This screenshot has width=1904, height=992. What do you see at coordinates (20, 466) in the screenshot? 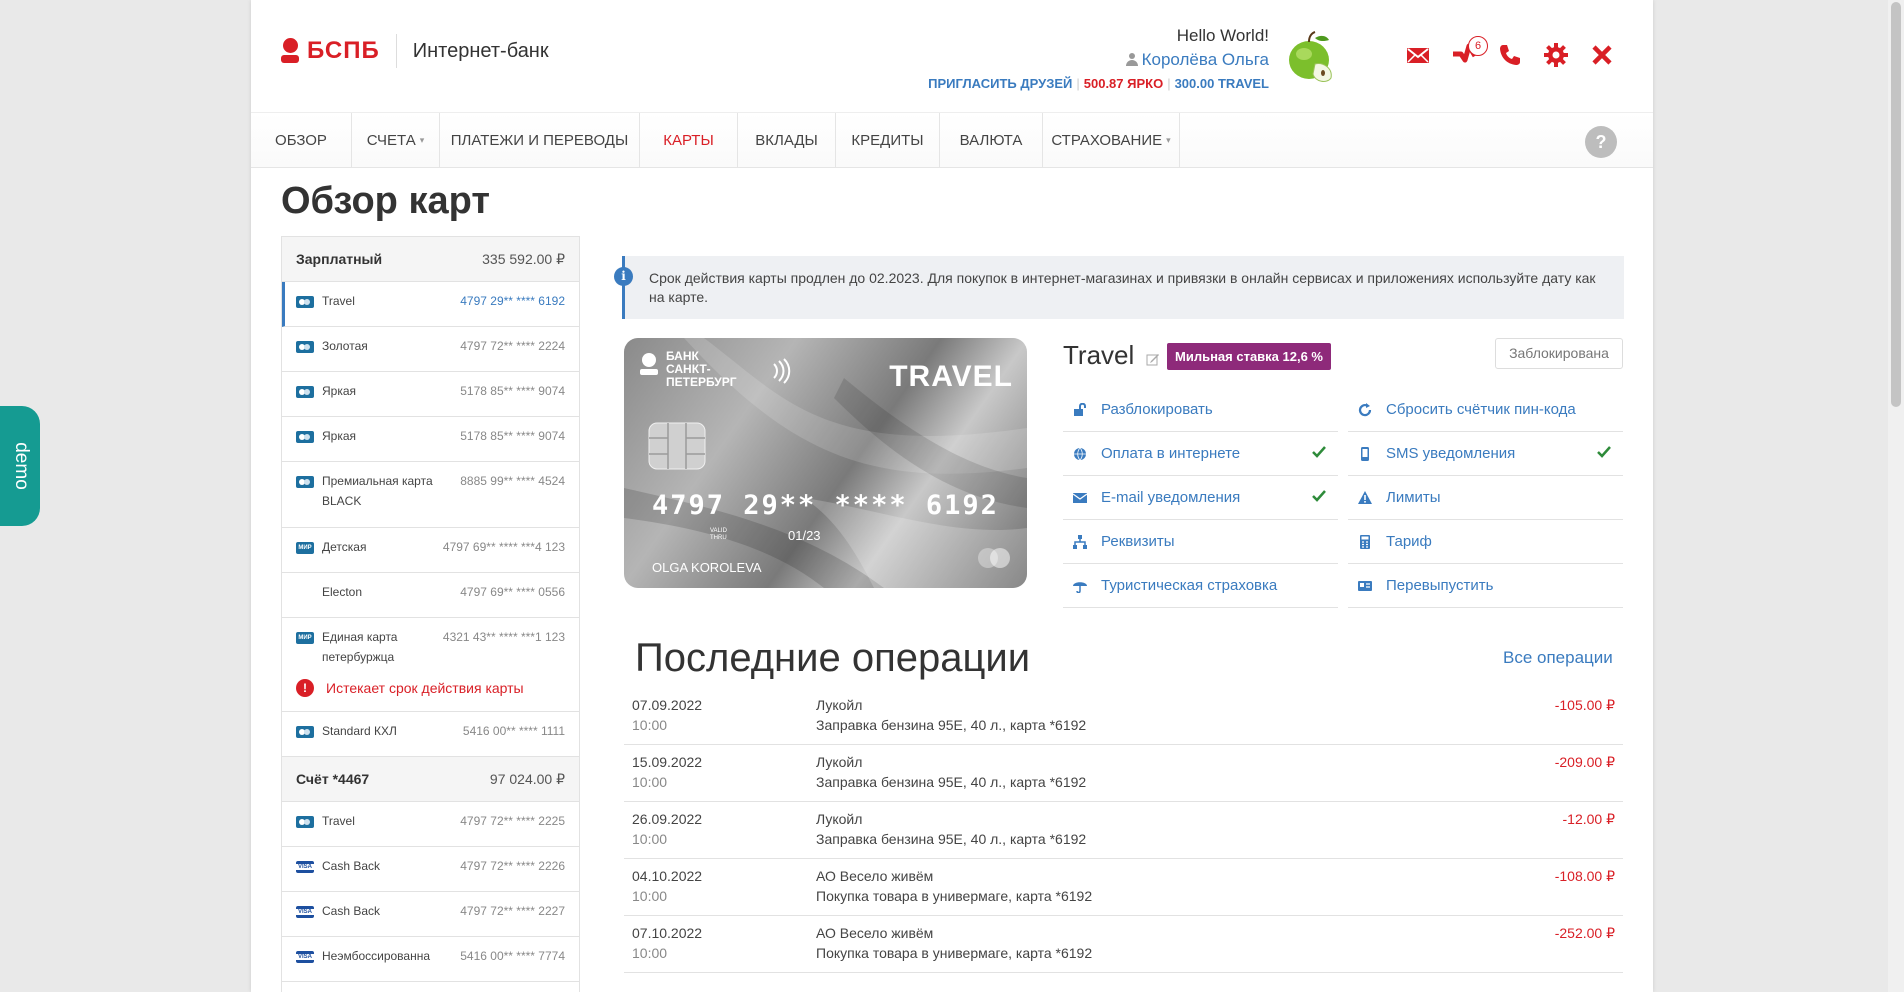
I see `demo-tab: demo` at bounding box center [20, 466].